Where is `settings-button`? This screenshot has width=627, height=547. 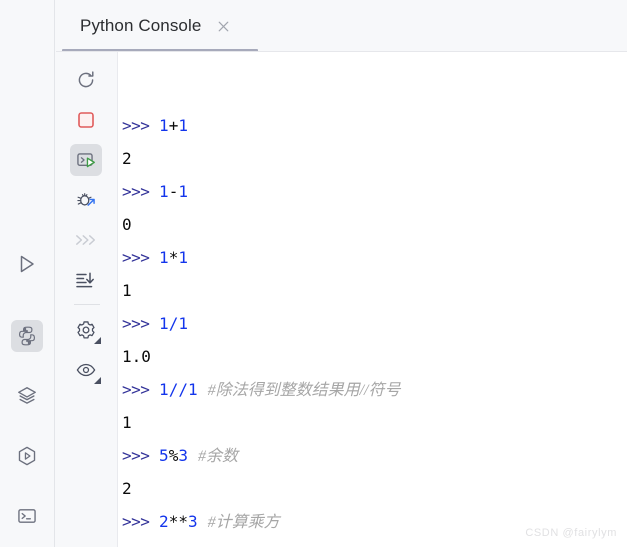
settings-button is located at coordinates (86, 330).